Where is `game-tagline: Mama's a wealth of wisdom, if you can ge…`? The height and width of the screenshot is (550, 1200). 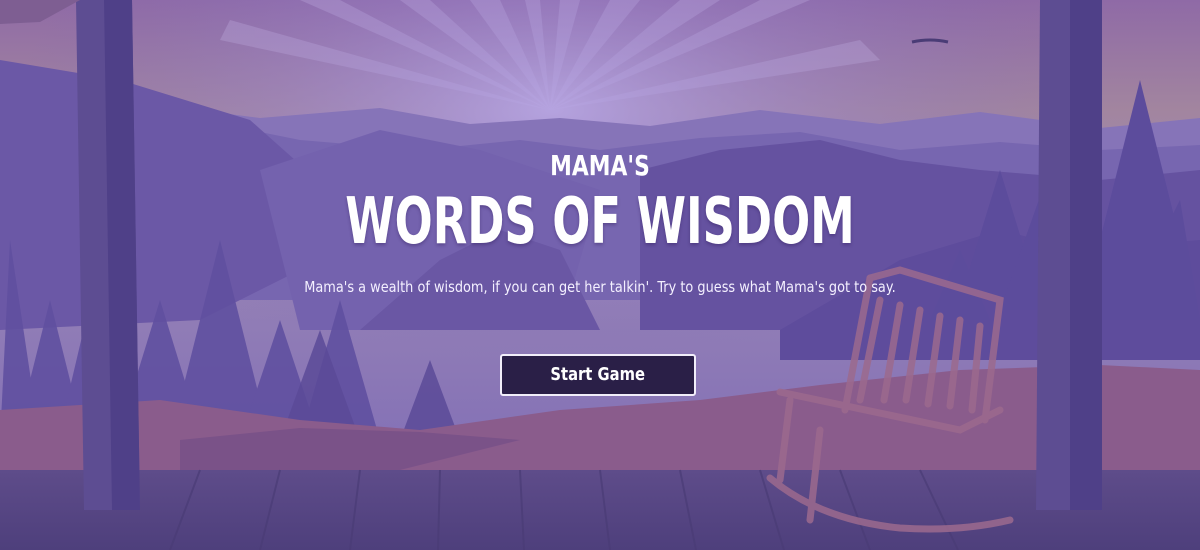
game-tagline: Mama's a wealth of wisdom, if you can ge… is located at coordinates (600, 287).